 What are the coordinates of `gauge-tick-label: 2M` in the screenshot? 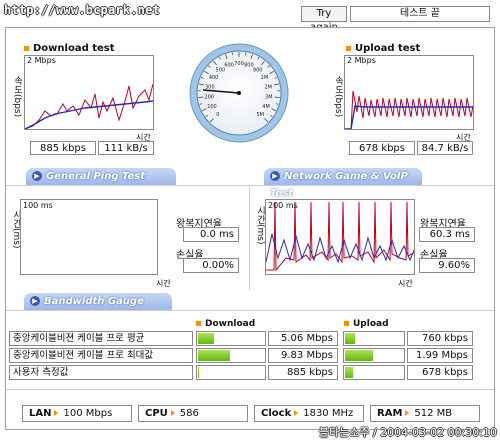 It's located at (268, 87).